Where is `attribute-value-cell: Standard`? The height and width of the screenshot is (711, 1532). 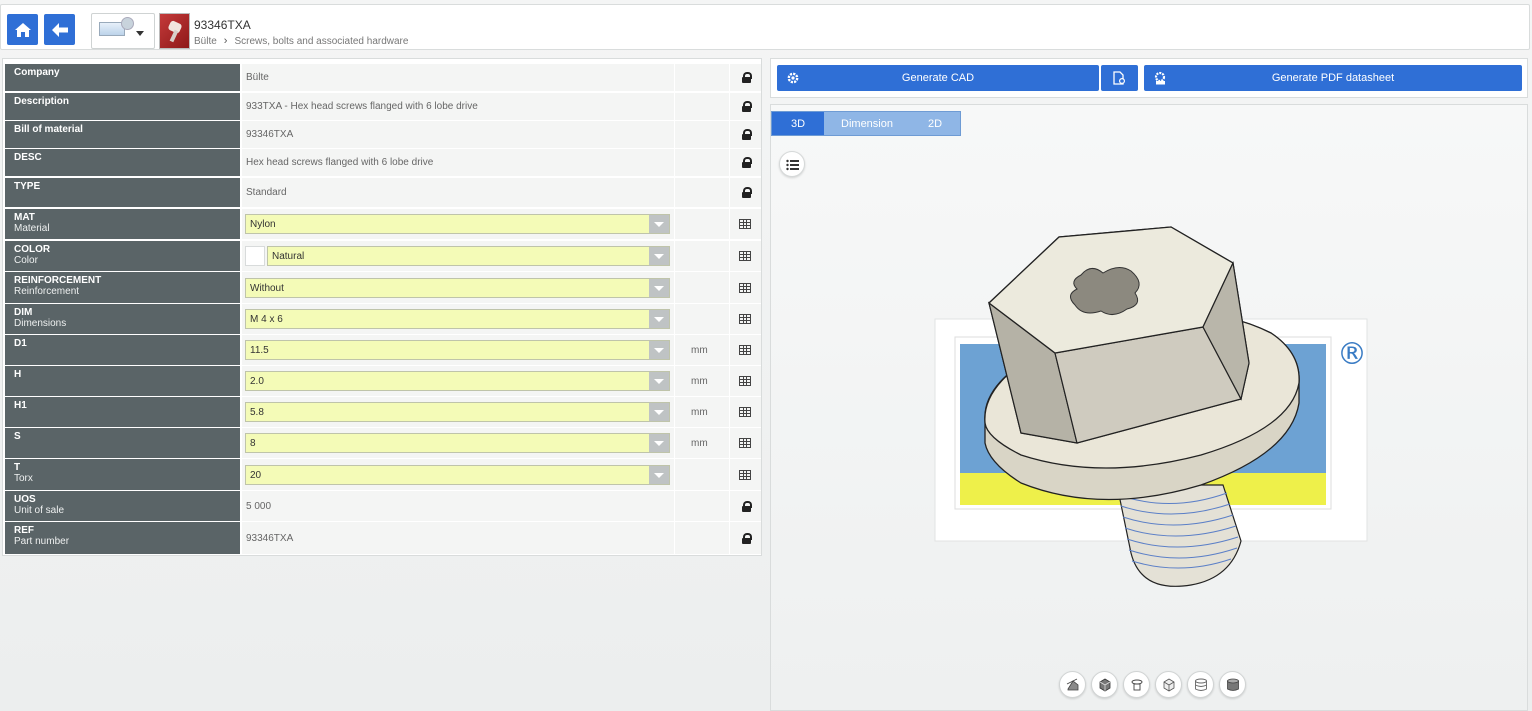 attribute-value-cell: Standard is located at coordinates (501, 192).